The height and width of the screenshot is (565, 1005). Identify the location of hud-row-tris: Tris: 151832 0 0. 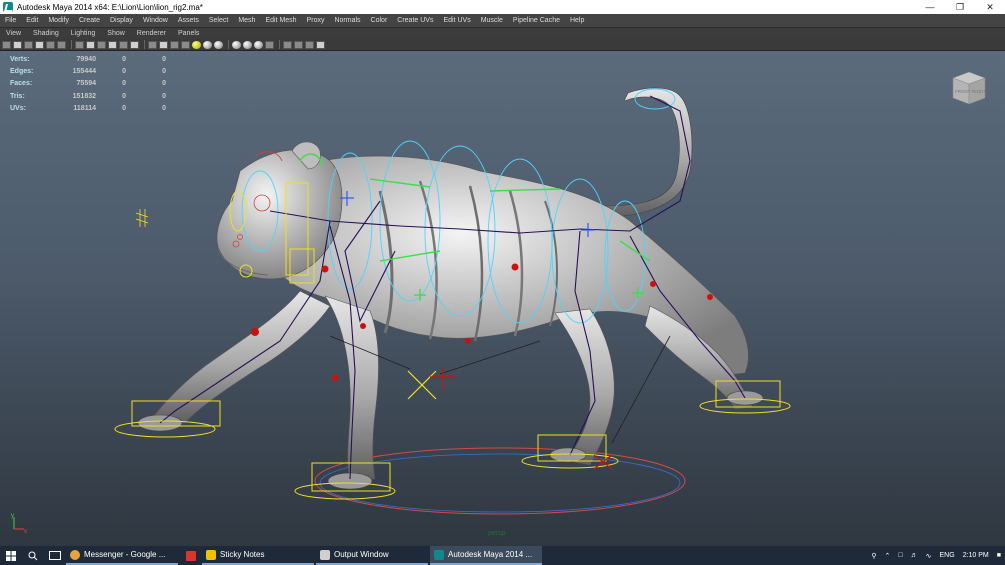
(88, 96).